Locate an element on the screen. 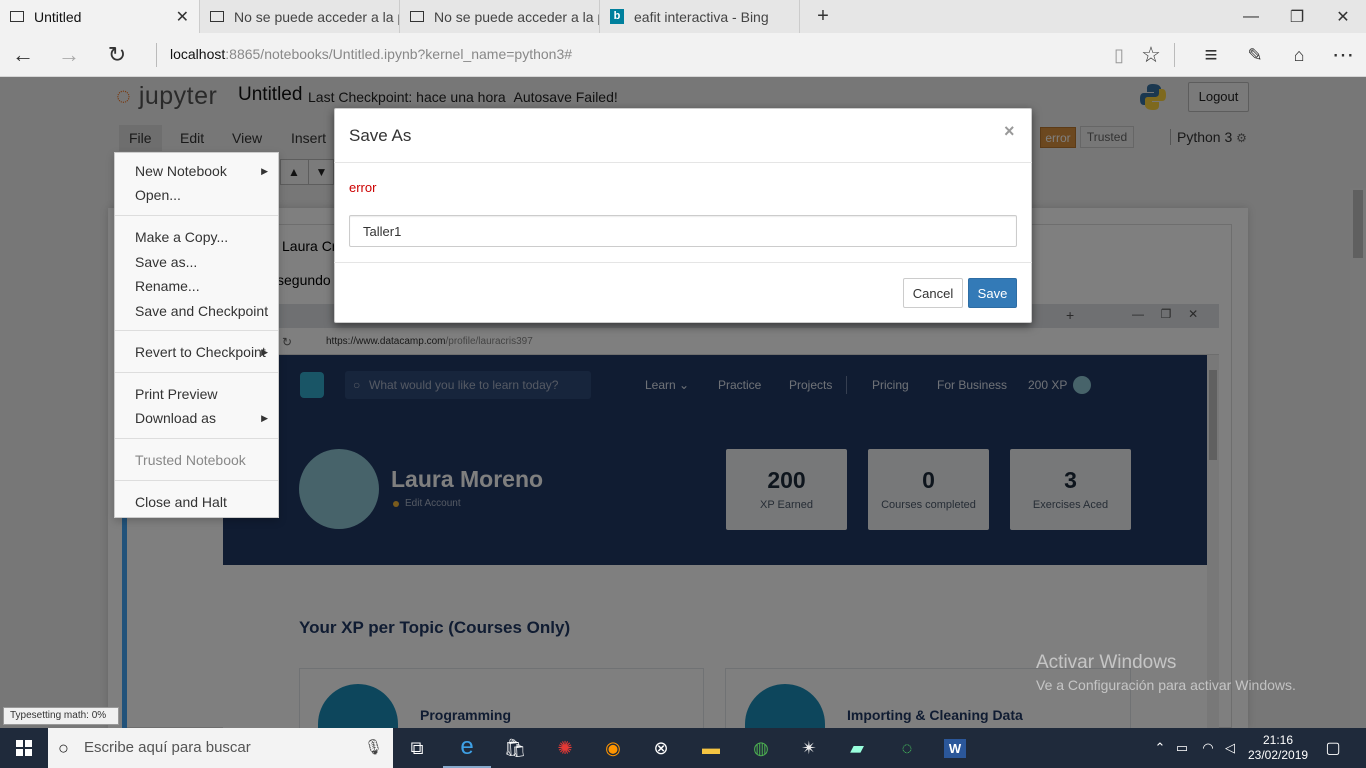  menu-item-revert: Revert to Checkpoint is located at coordinates (200, 352).